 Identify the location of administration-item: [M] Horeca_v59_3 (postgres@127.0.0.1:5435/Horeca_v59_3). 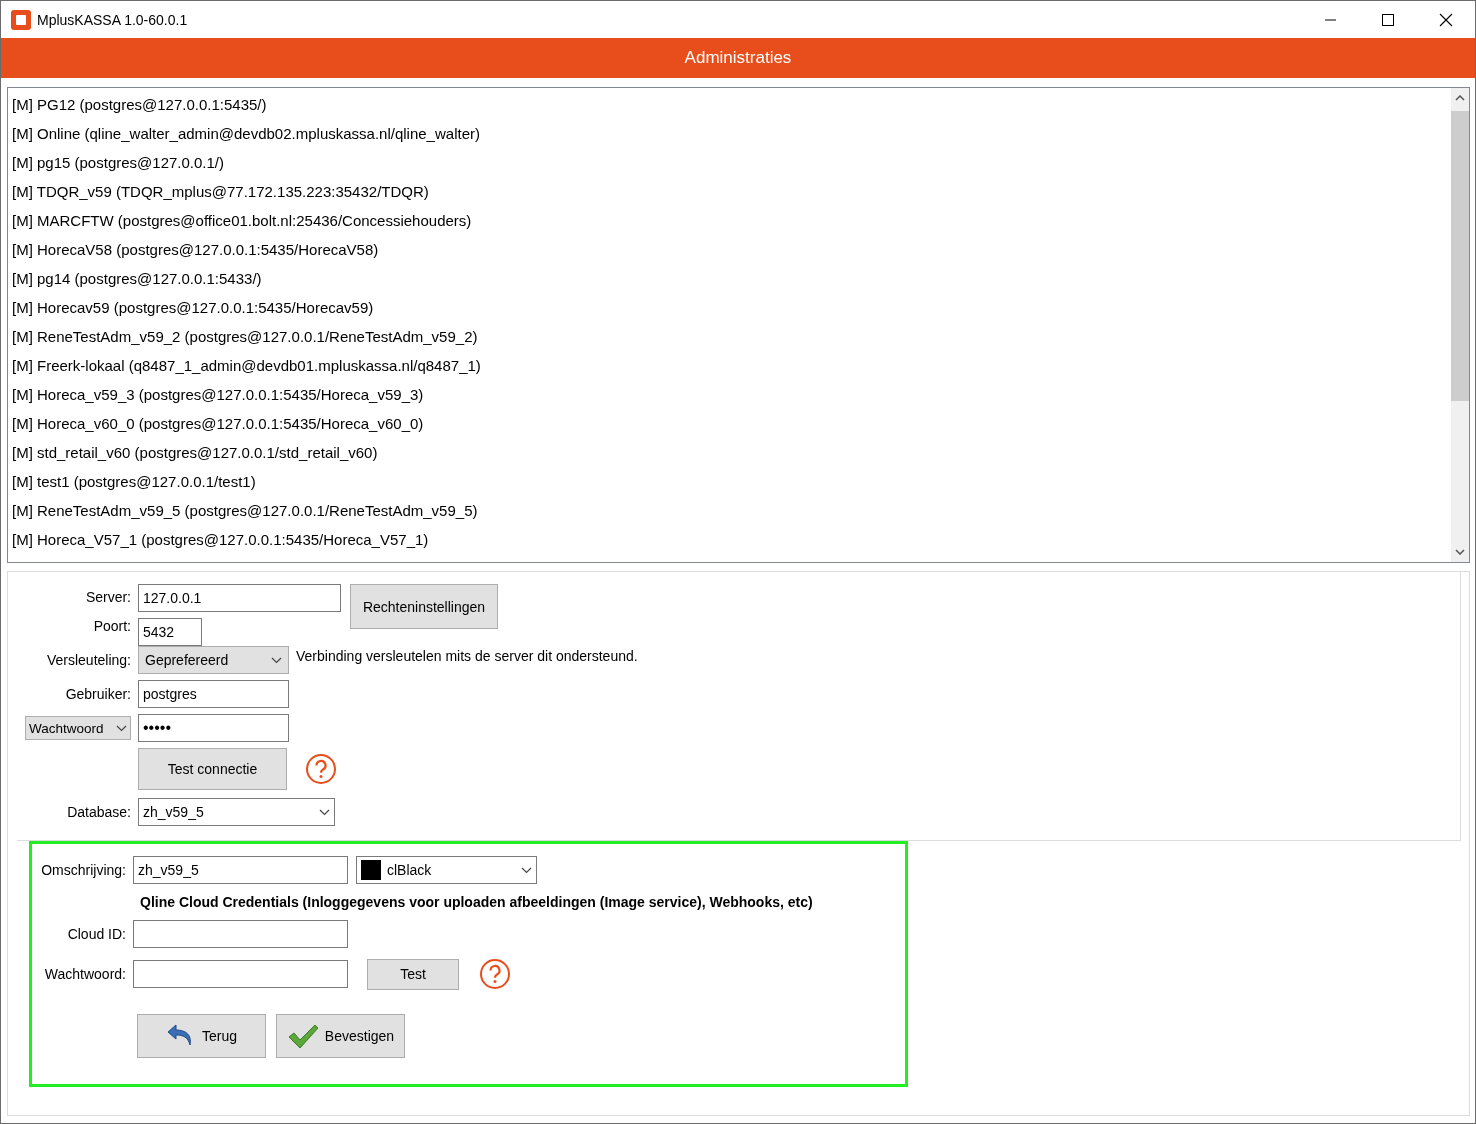
(729, 394).